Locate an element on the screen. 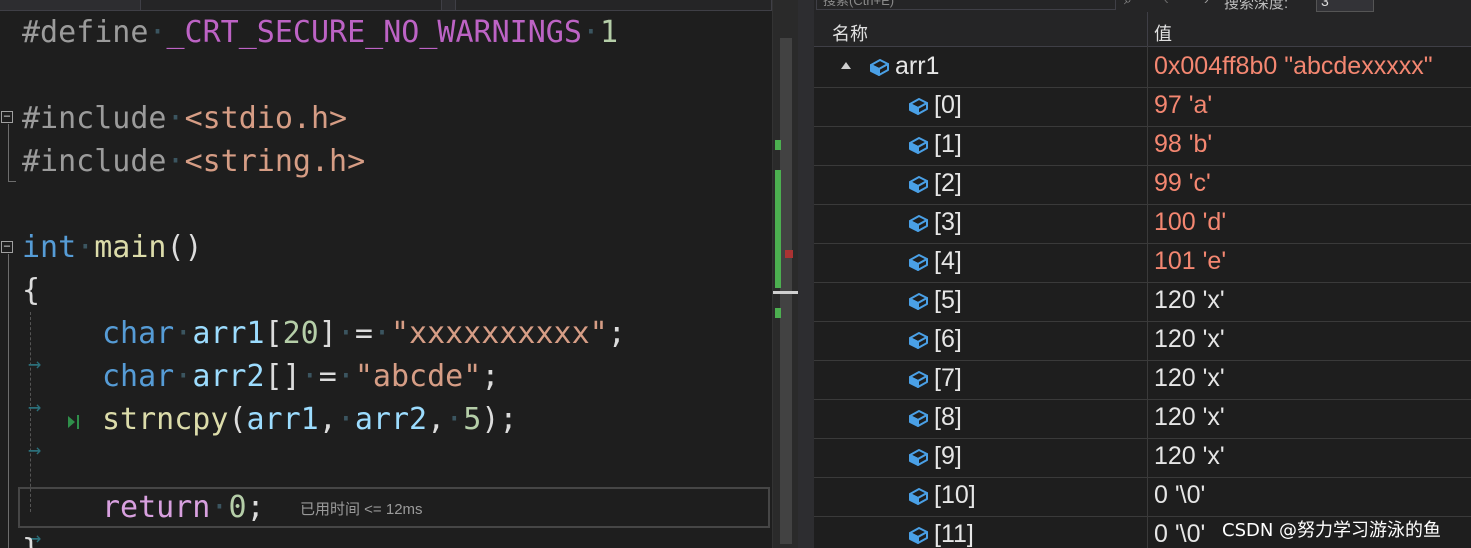 This screenshot has height=548, width=1471. define-directive: #define is located at coordinates (85, 32).